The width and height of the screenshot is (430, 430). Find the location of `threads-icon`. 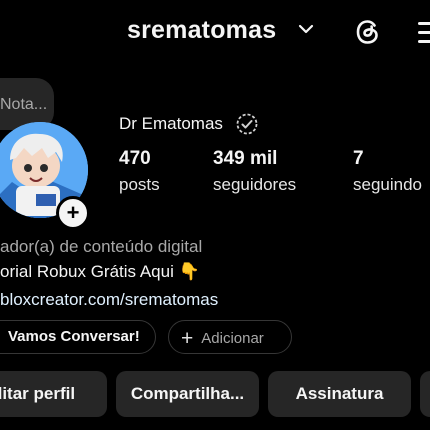

threads-icon is located at coordinates (368, 32).